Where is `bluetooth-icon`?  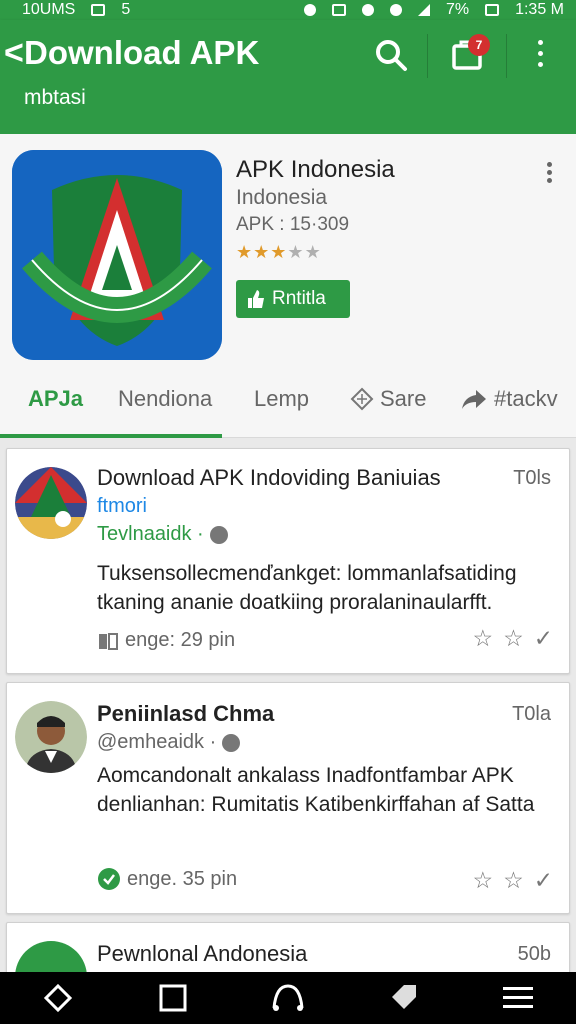
bluetooth-icon is located at coordinates (309, 10).